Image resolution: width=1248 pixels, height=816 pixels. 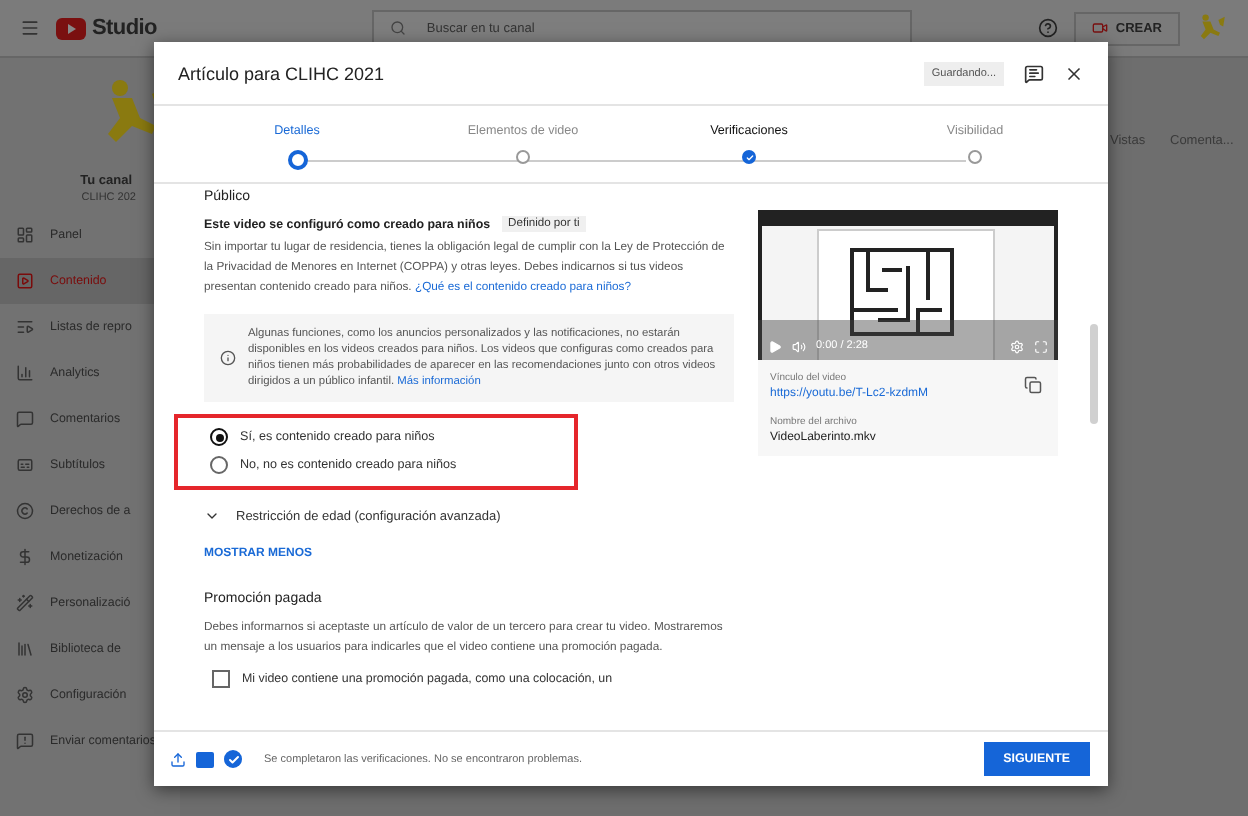 I want to click on copy-icon, so click(x=1033, y=385).